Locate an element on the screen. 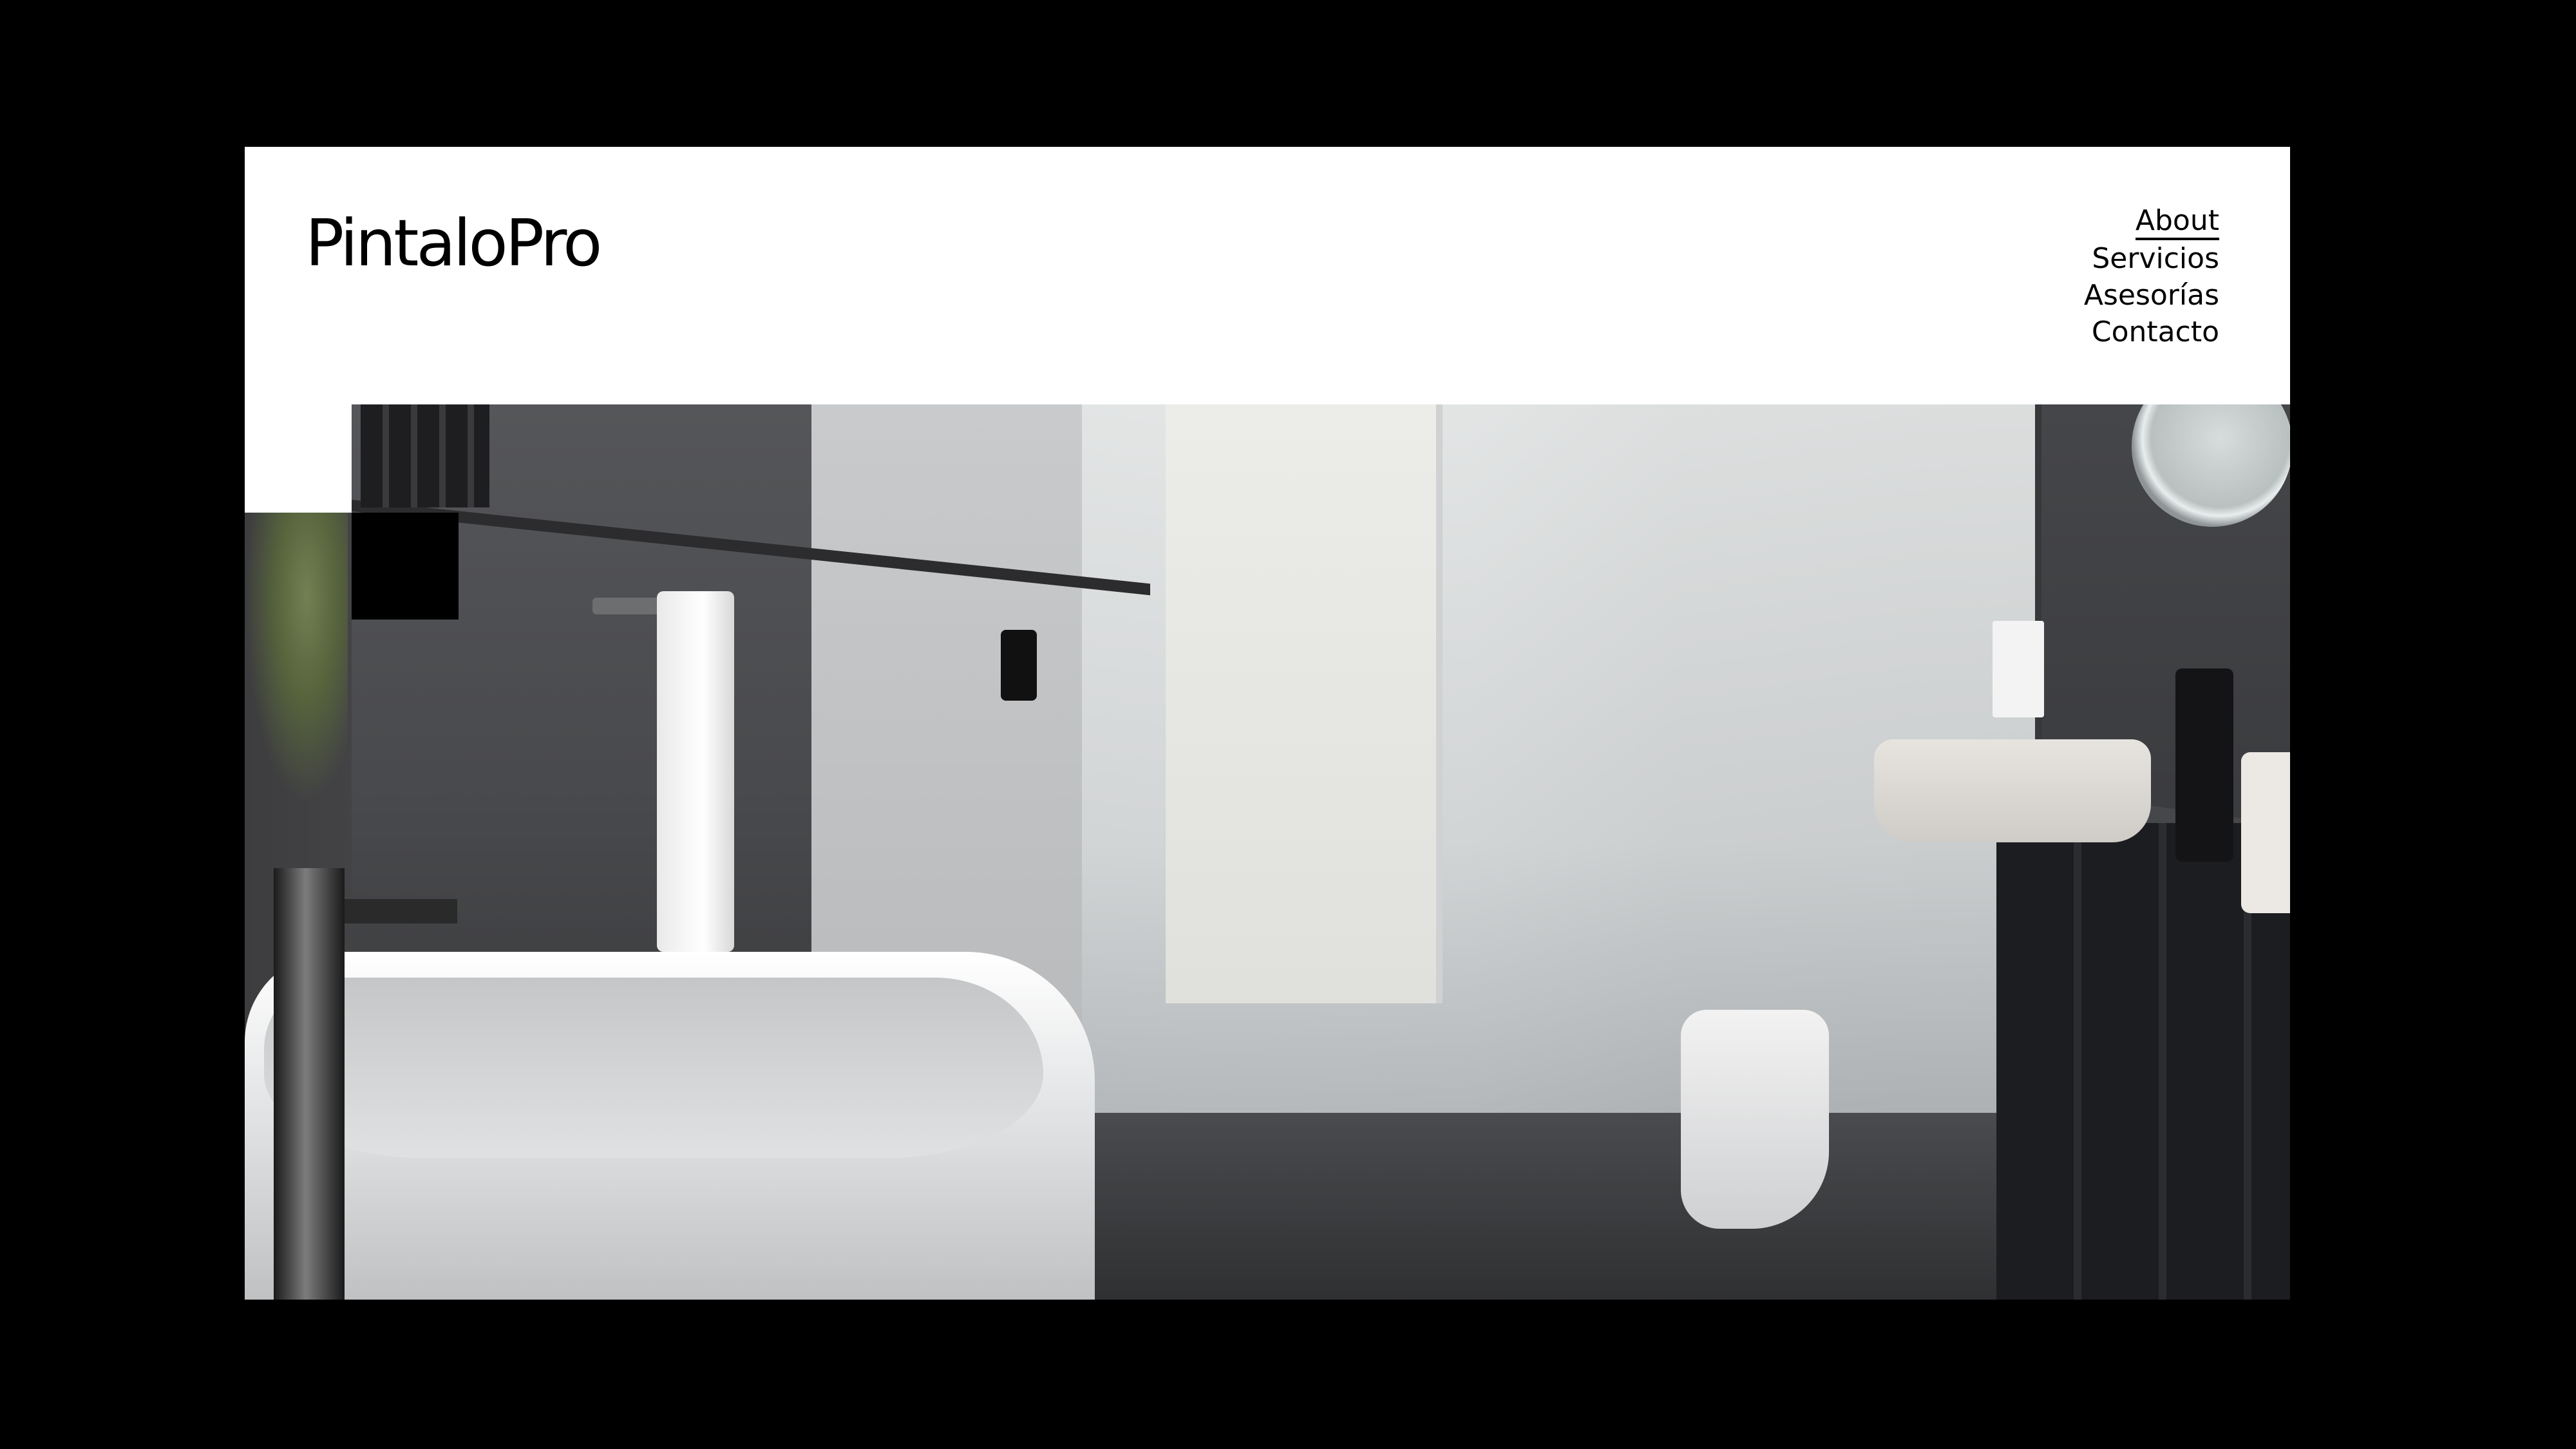  hero-bottles is located at coordinates (425, 455).